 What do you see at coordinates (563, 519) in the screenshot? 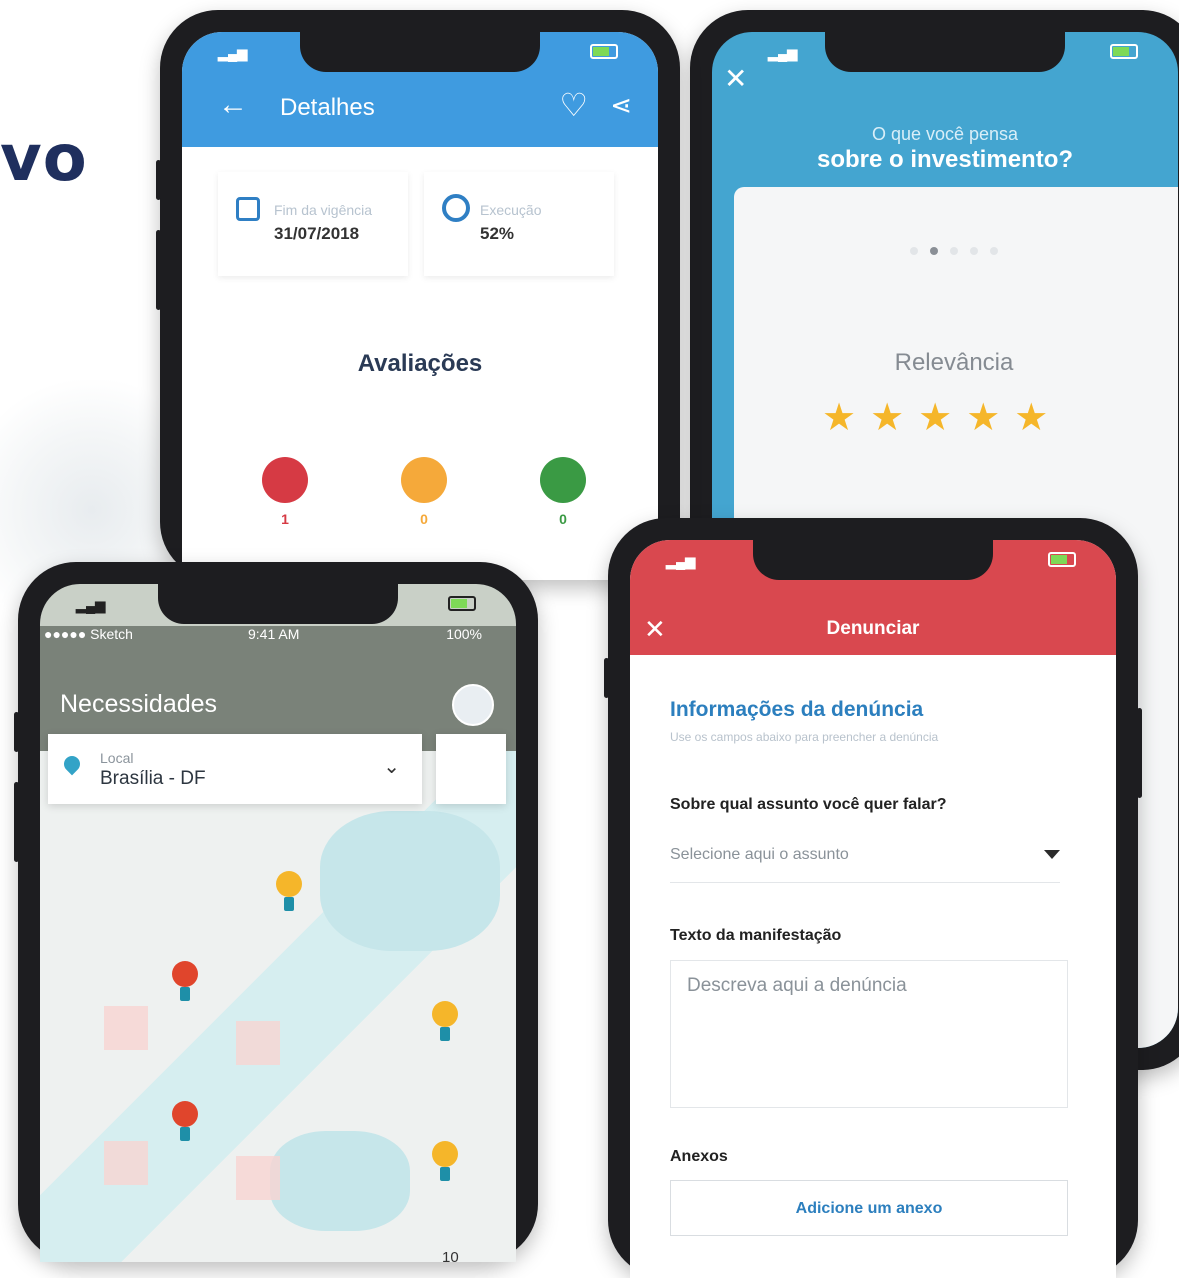
I see `happy-count: 0` at bounding box center [563, 519].